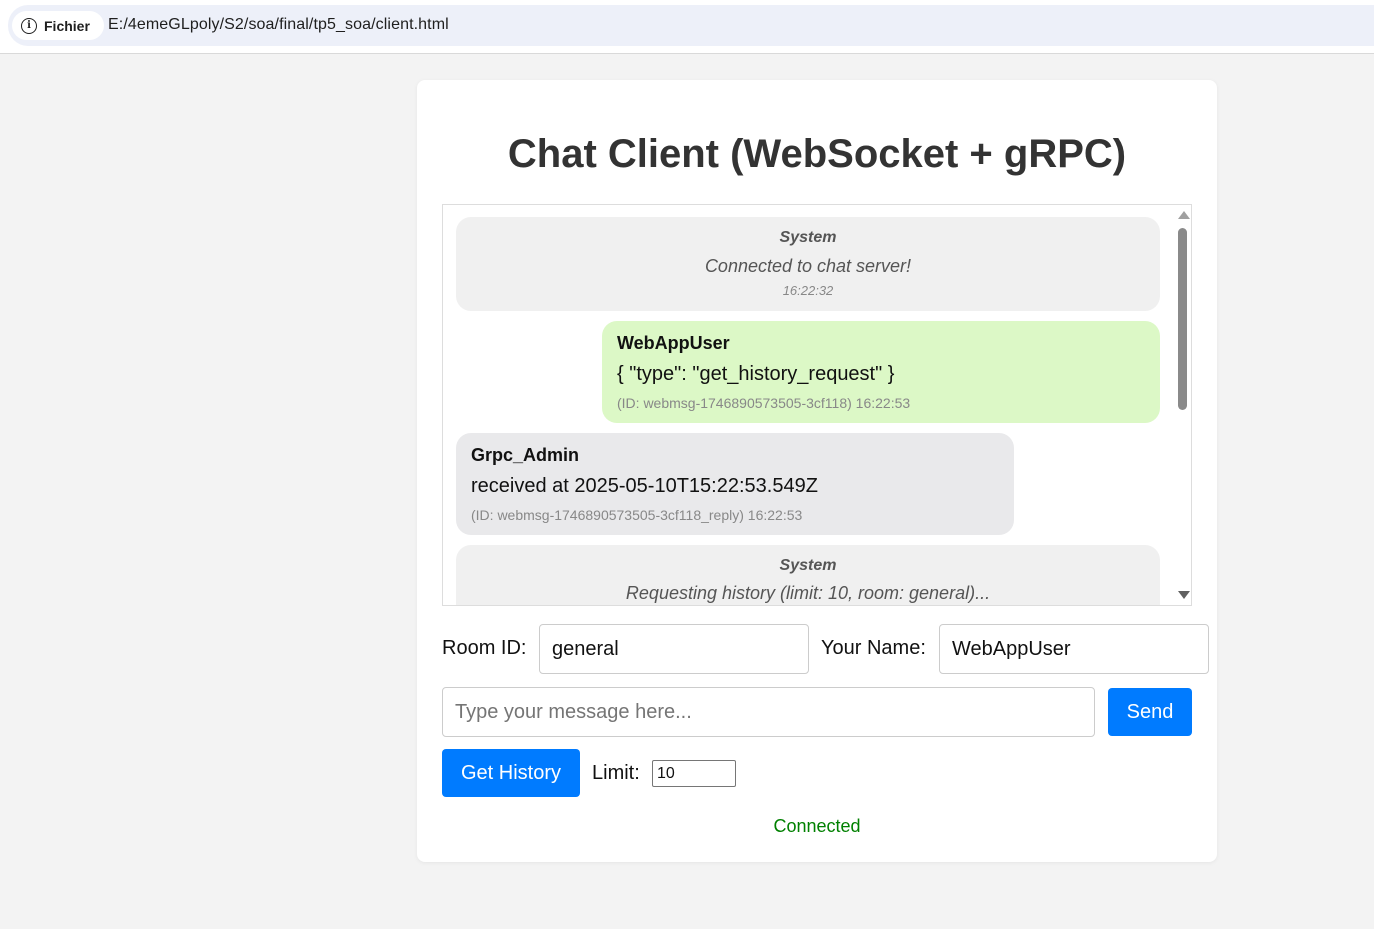 This screenshot has width=1374, height=929. What do you see at coordinates (1074, 649) in the screenshot?
I see `your-name-input` at bounding box center [1074, 649].